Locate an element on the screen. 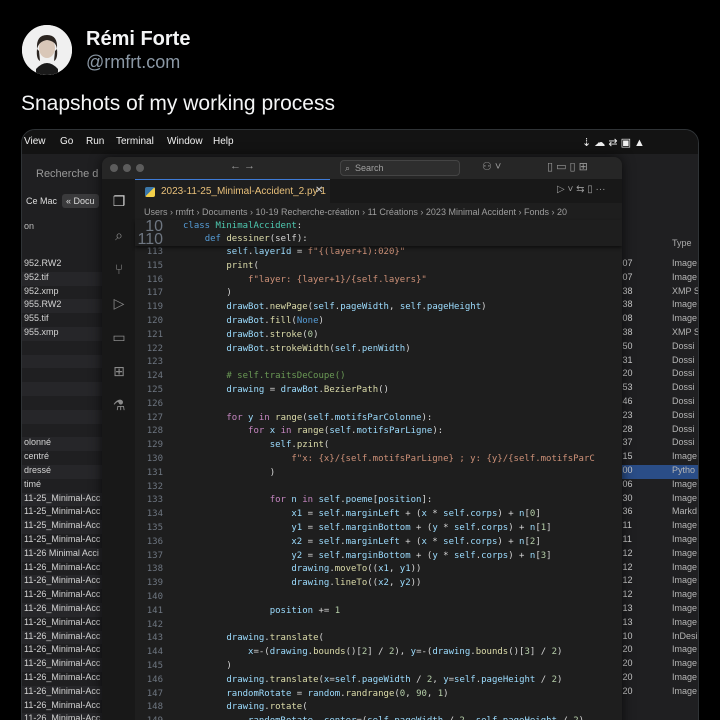 The image size is (720, 720). finder-file-row: 952.xmp is located at coordinates (63, 293).